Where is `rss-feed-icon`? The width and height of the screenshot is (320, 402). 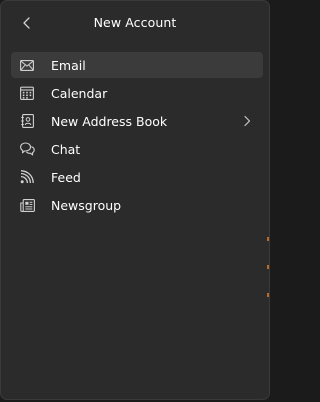
rss-feed-icon is located at coordinates (27, 177).